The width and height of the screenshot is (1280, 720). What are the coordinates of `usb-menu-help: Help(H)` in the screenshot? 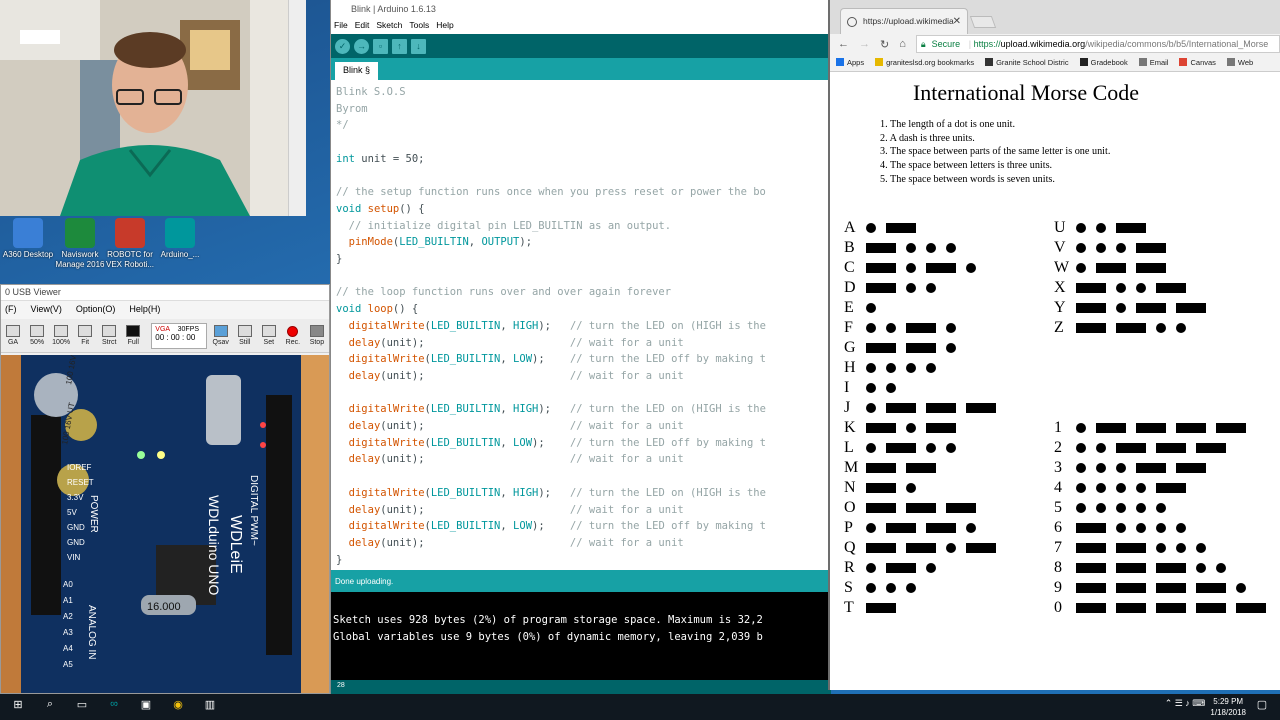 It's located at (144, 310).